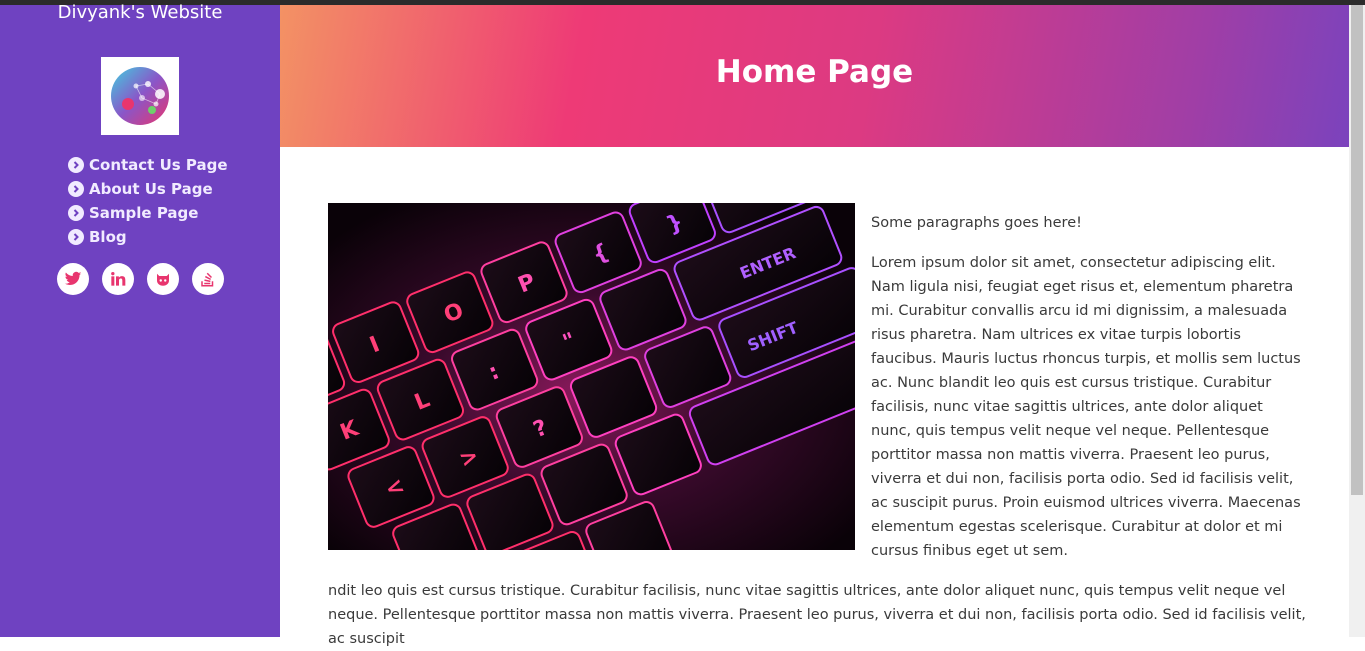 The width and height of the screenshot is (1365, 651). I want to click on nav-item-label: Contact Us Page, so click(158, 165).